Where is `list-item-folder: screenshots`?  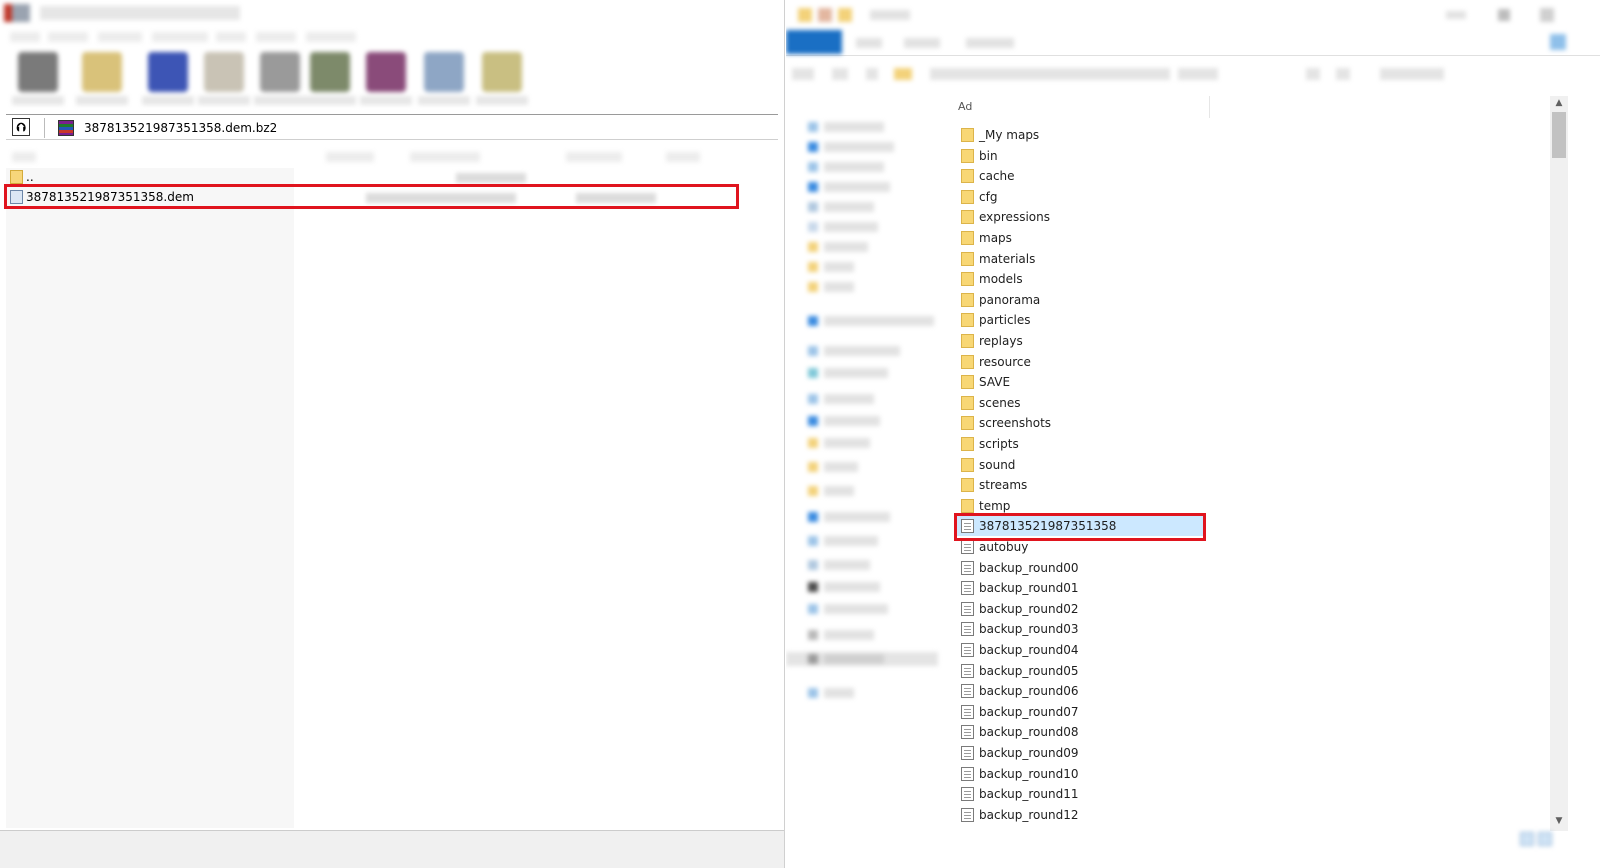 list-item-folder: screenshots is located at coordinates (1081, 423).